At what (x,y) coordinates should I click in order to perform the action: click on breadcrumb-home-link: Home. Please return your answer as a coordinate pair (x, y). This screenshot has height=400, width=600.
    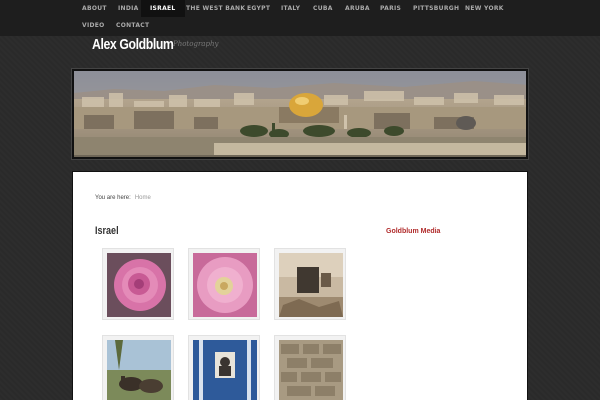
    Looking at the image, I should click on (143, 198).